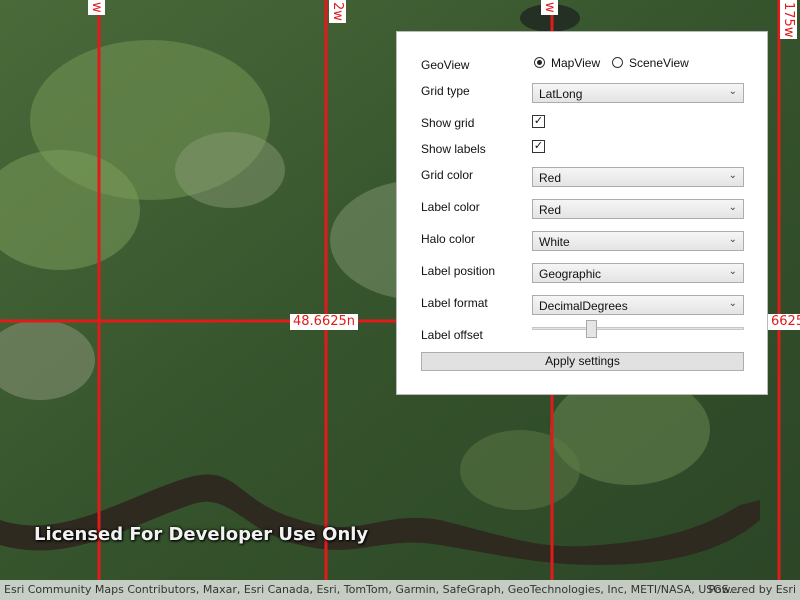 The width and height of the screenshot is (800, 600). What do you see at coordinates (448, 239) in the screenshot?
I see `halo-color-label: Halo color` at bounding box center [448, 239].